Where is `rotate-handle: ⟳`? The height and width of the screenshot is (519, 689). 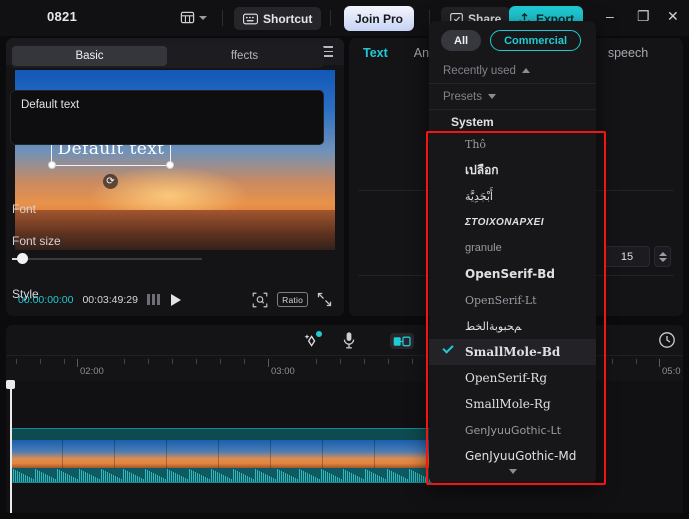 rotate-handle: ⟳ is located at coordinates (110, 181).